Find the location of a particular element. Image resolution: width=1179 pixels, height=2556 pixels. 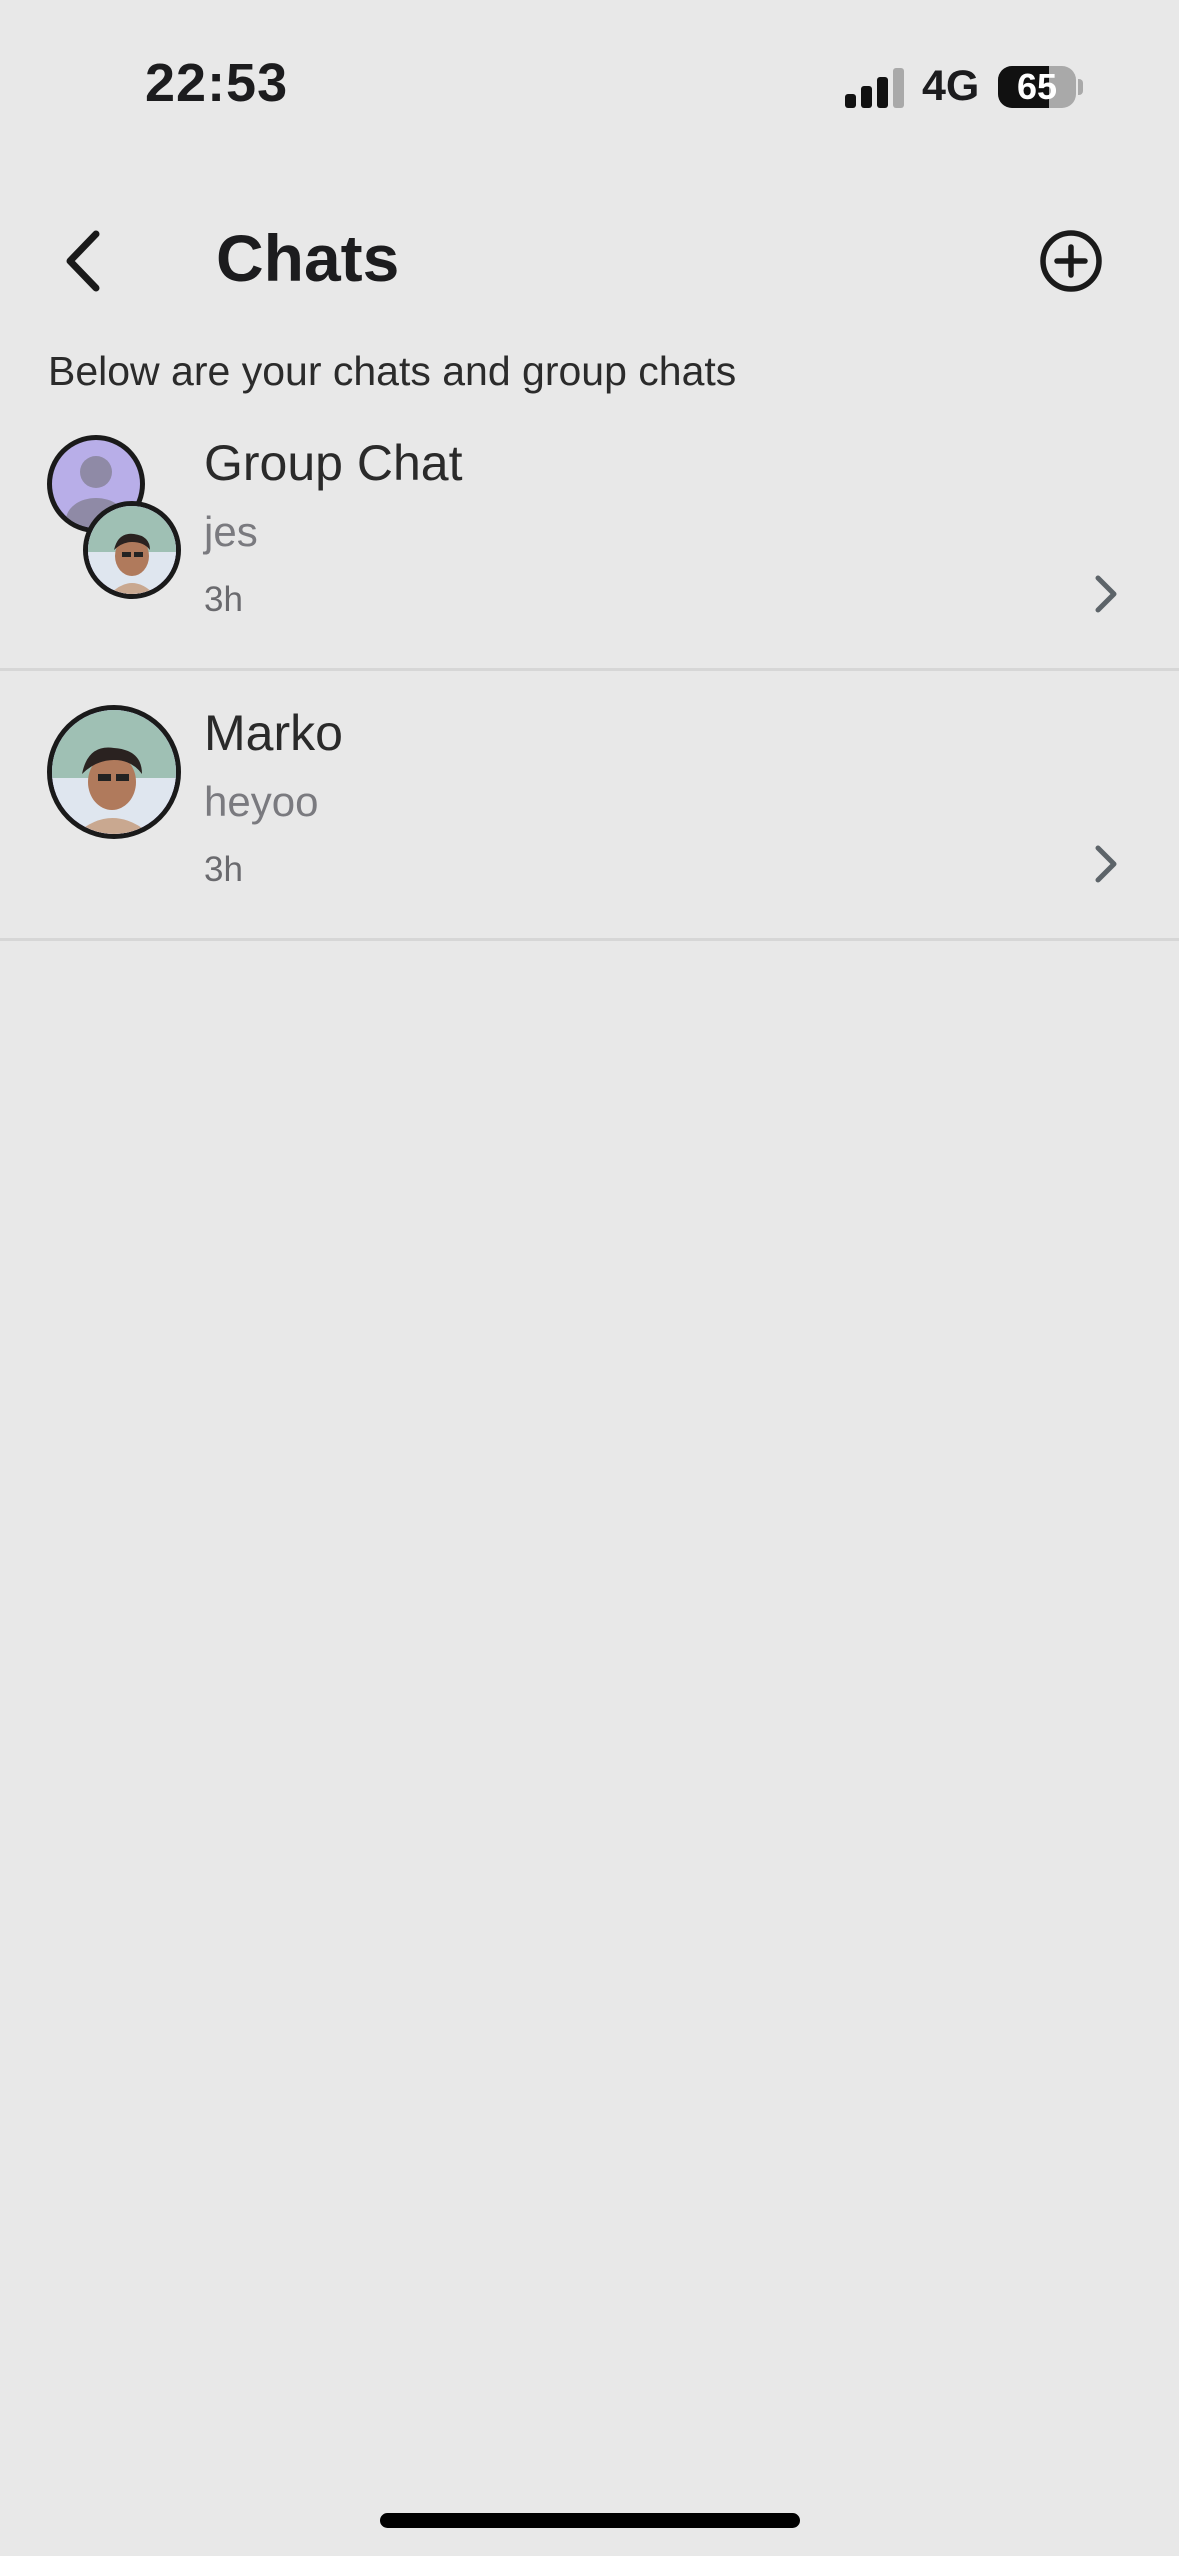

chat-name: Marko is located at coordinates (273, 733).